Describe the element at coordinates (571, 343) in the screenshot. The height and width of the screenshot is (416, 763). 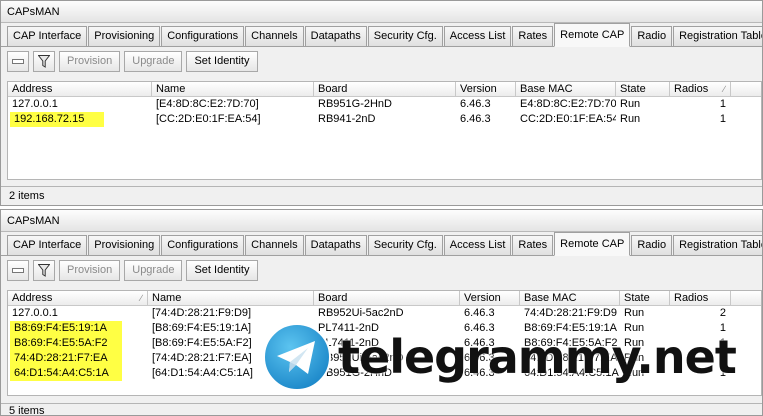
I see `cell-base-mac: B8:69:F4:E5:5A:F2` at that location.